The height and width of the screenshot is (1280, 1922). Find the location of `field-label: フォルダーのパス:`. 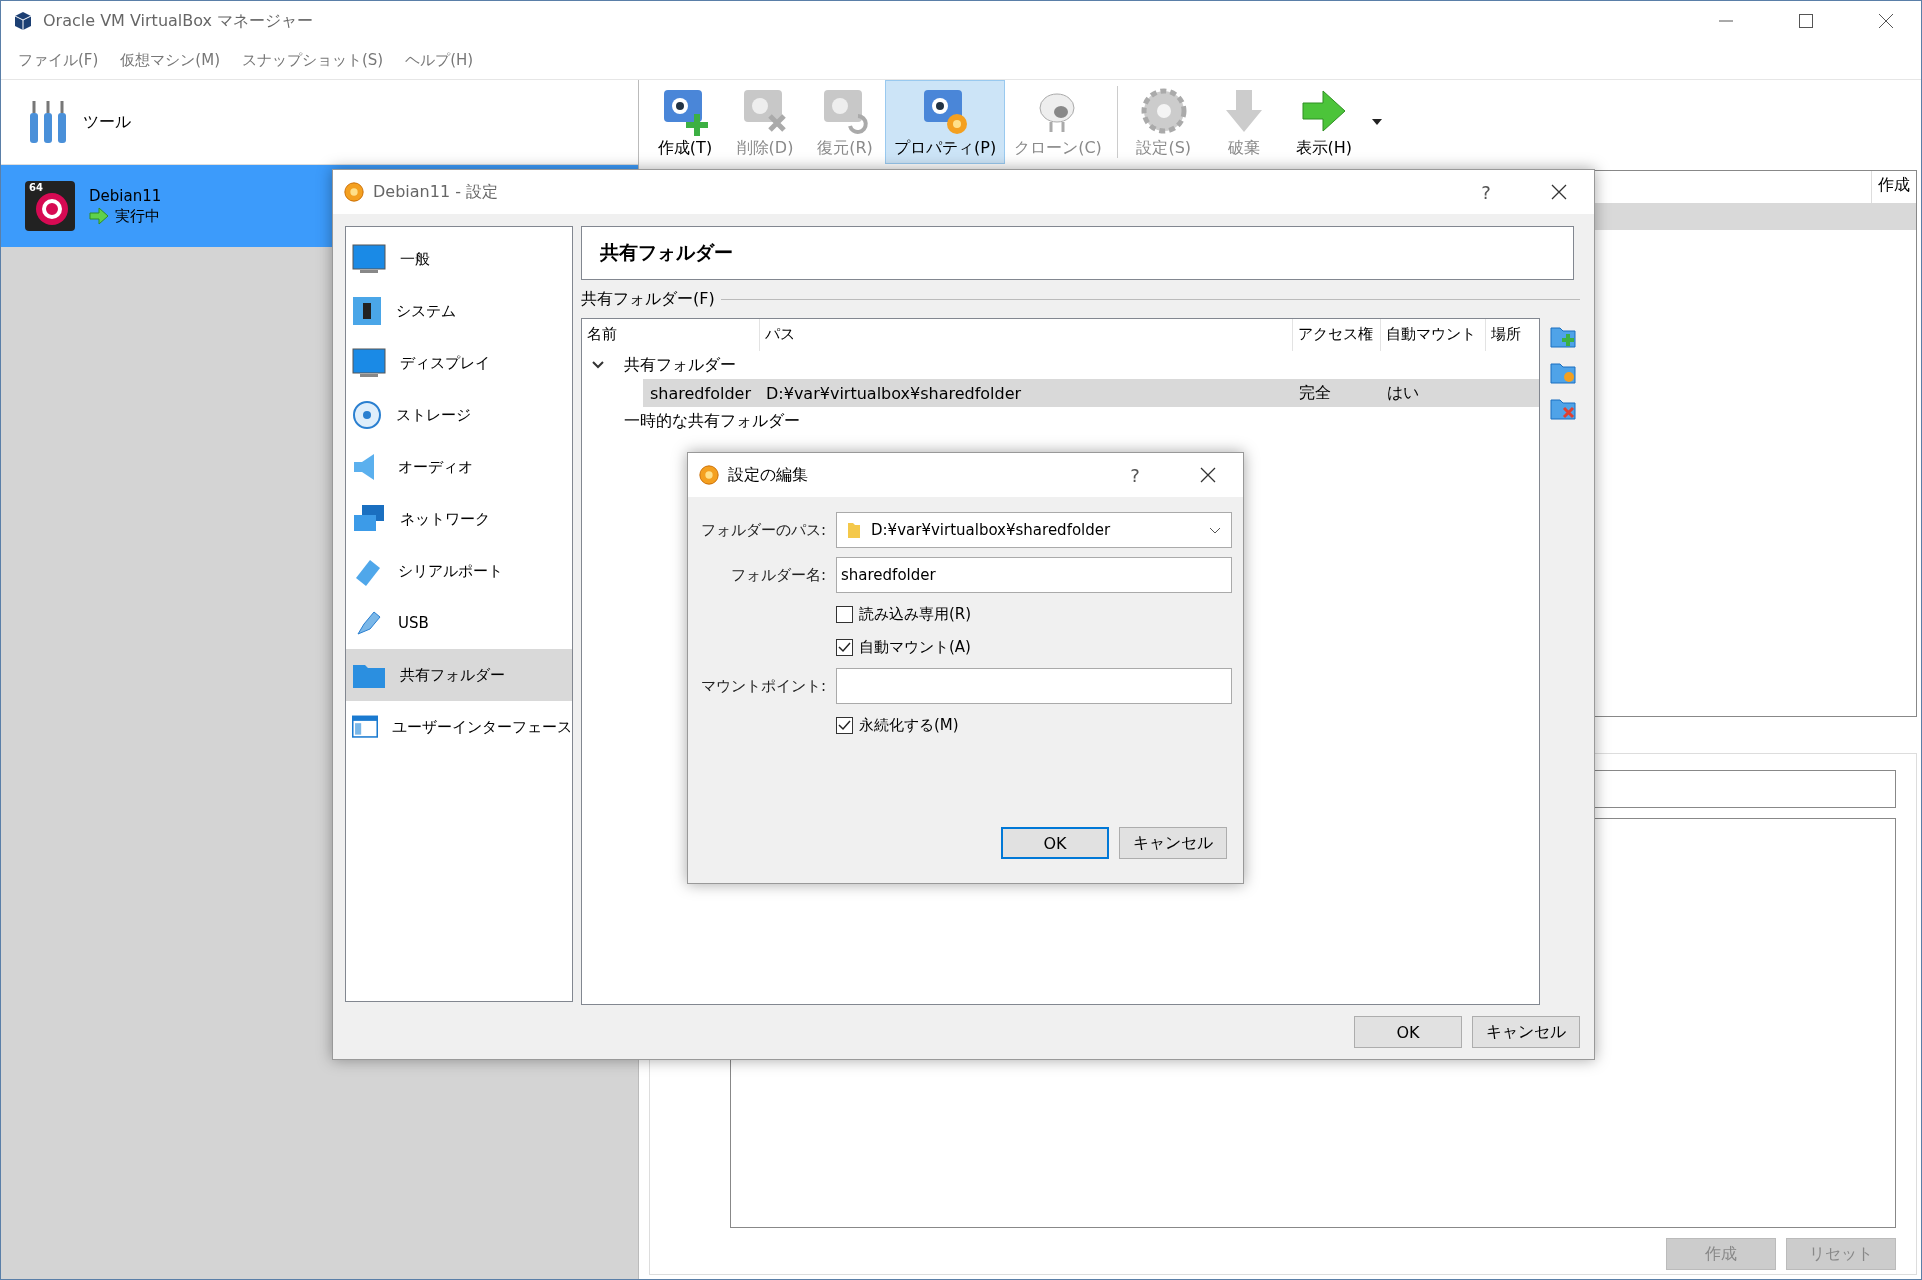

field-label: フォルダーのパス: is located at coordinates (763, 530).